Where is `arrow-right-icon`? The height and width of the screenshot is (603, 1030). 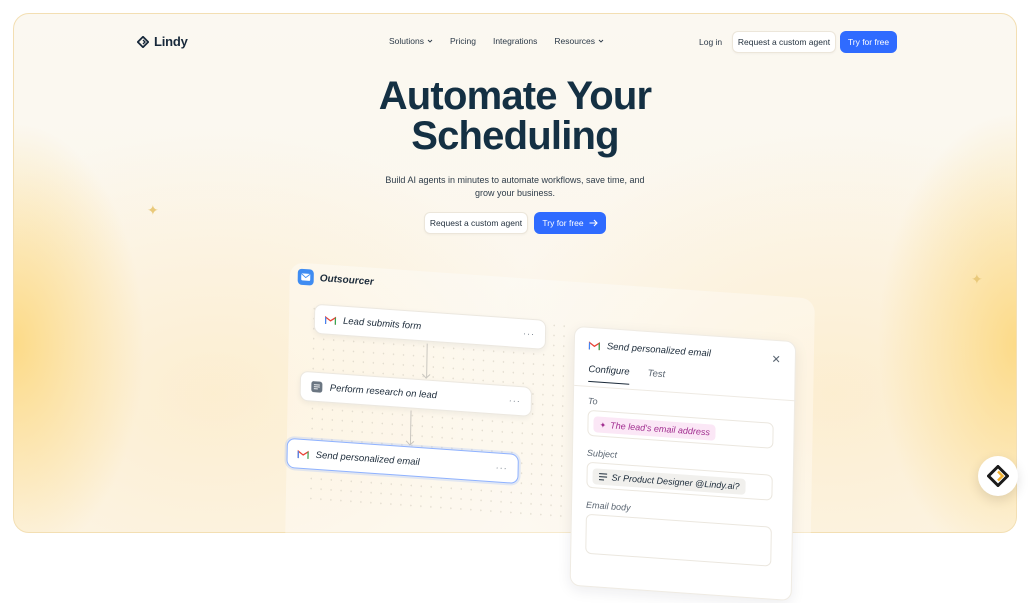
arrow-right-icon is located at coordinates (593, 223).